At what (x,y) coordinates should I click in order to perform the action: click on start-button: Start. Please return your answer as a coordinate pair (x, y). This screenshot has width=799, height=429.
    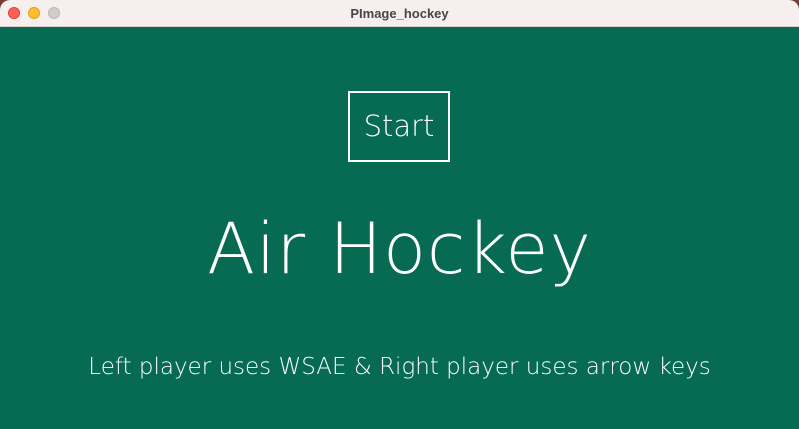
    Looking at the image, I should click on (399, 126).